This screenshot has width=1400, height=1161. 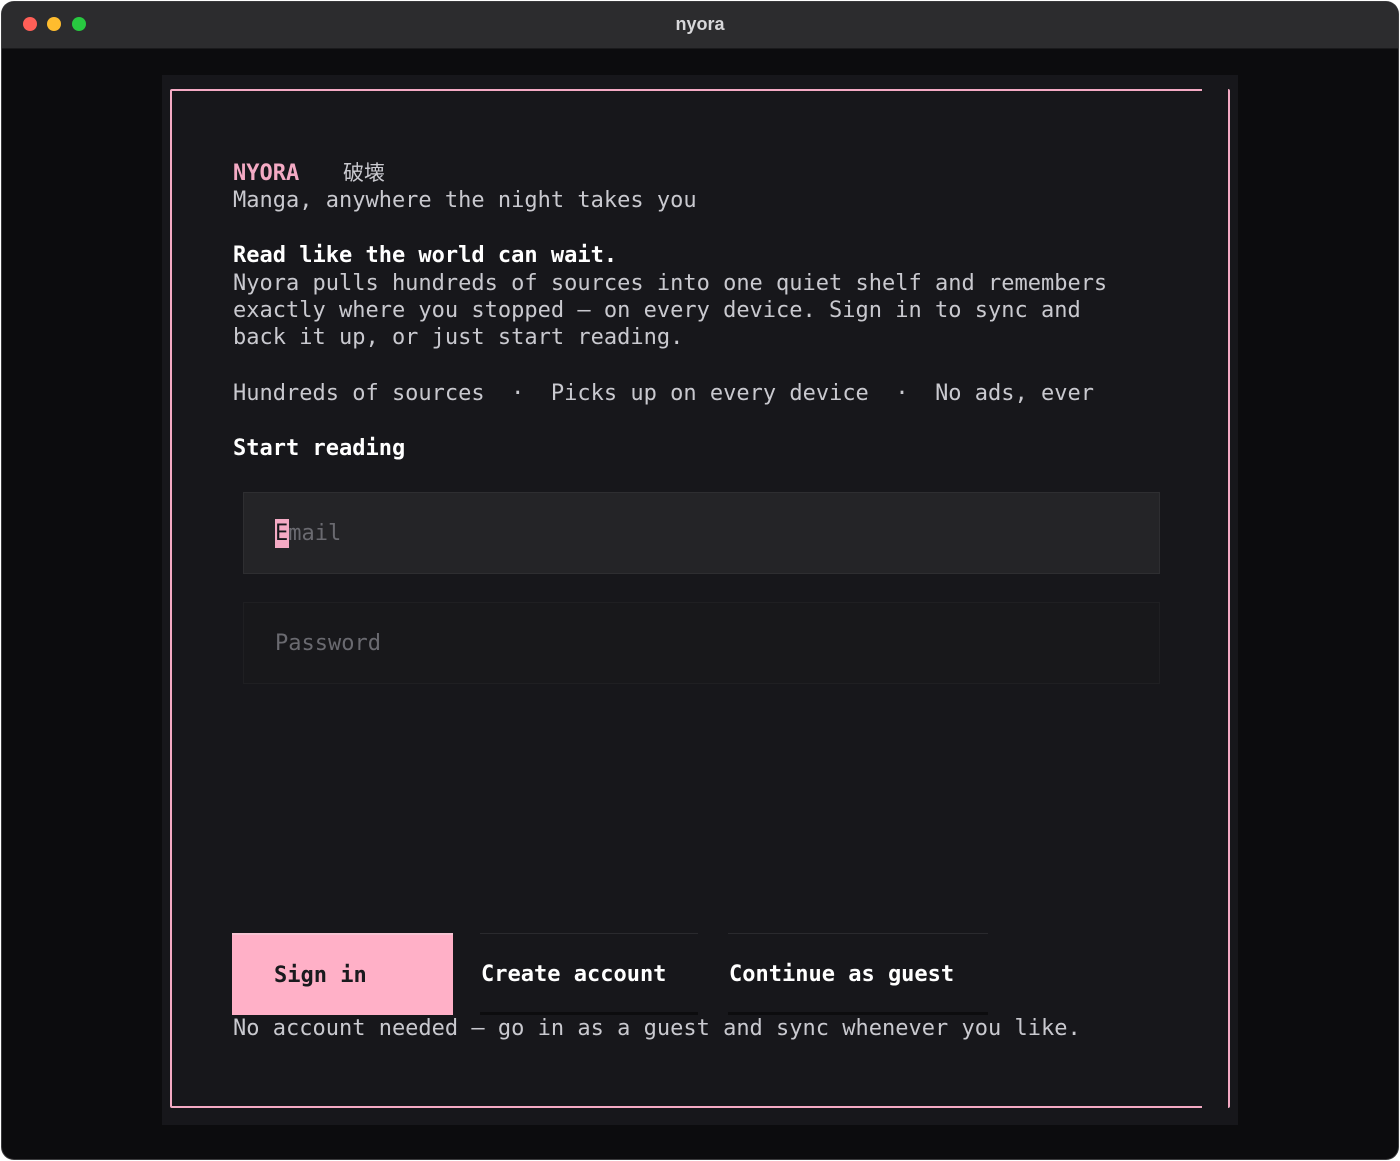 I want to click on create-account-button: Create account, so click(x=589, y=974).